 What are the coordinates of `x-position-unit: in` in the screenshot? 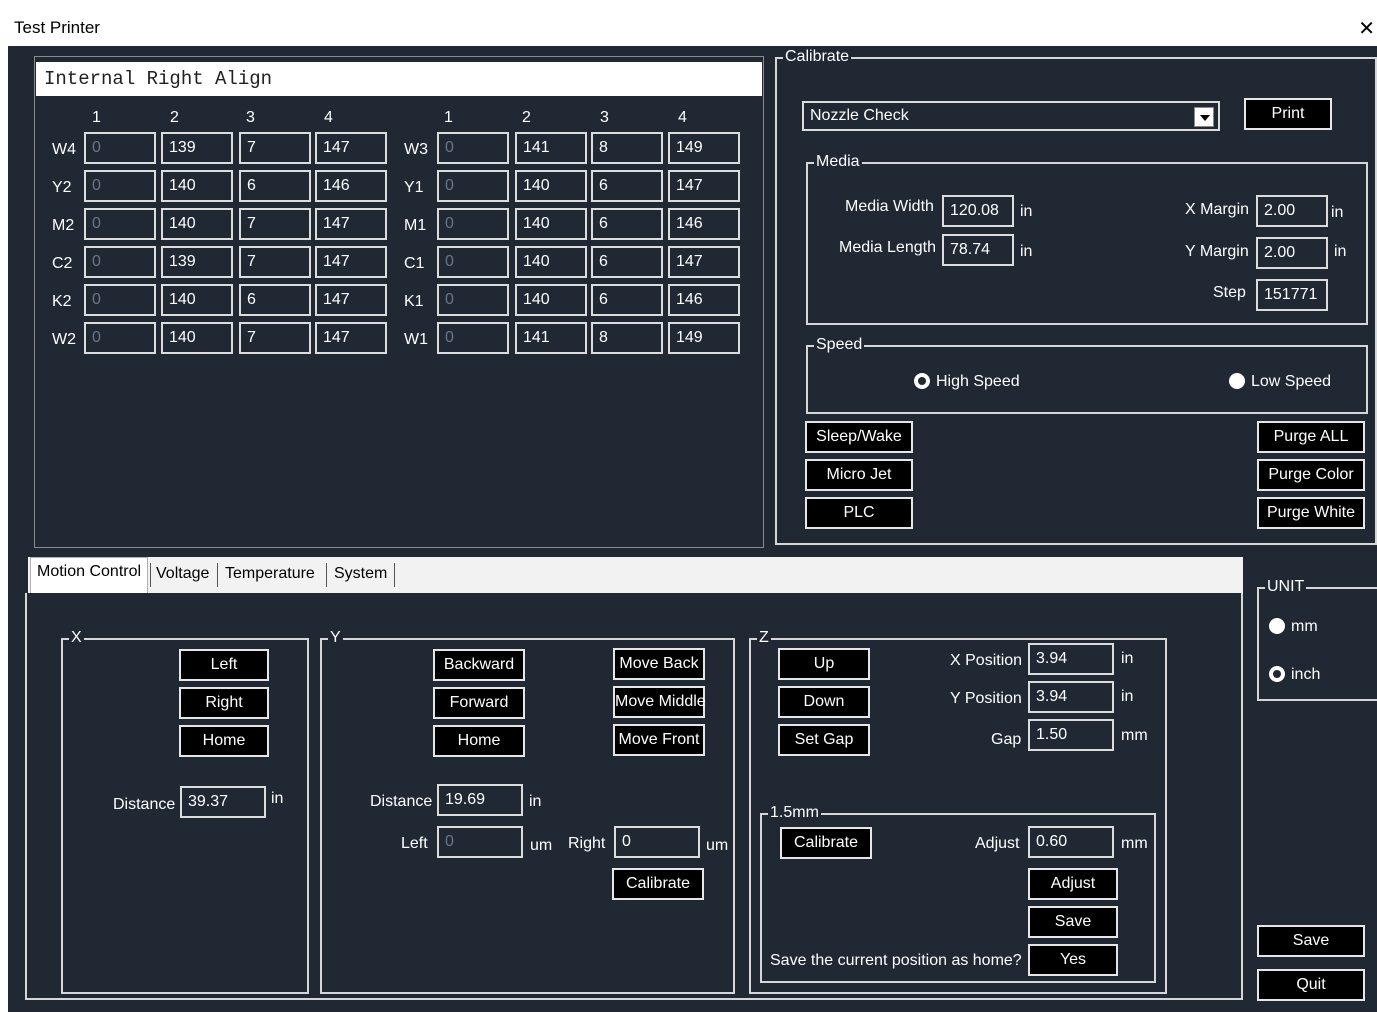 It's located at (1127, 658).